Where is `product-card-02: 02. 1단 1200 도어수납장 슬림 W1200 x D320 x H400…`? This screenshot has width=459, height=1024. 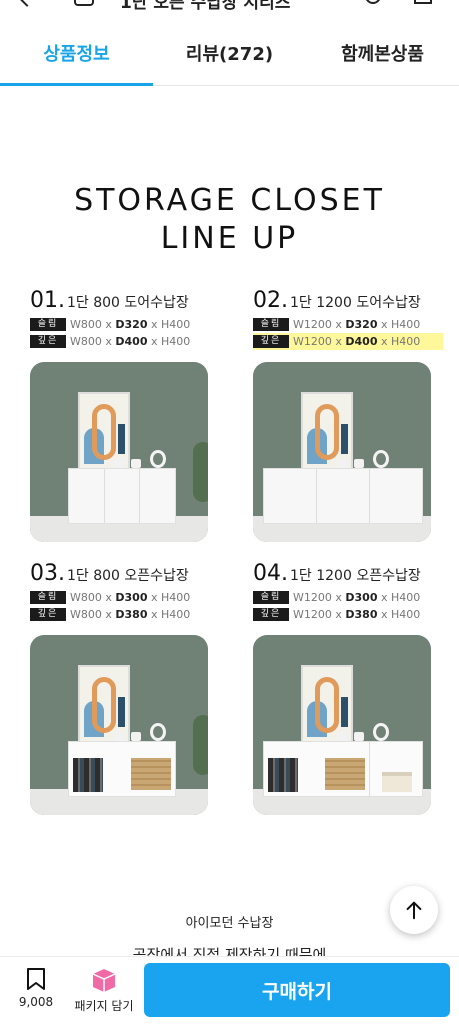
product-card-02: 02. 1단 1200 도어수납장 슬림 W1200 x D320 x H400… is located at coordinates (348, 415).